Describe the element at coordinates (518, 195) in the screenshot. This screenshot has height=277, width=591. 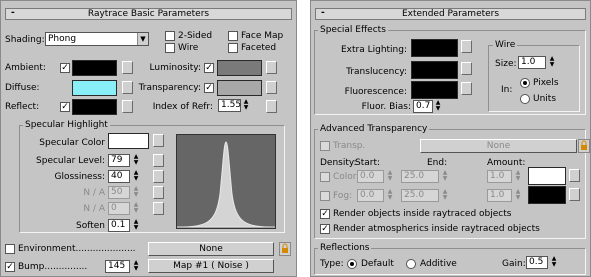
I see `fog-amount-spinner: ▲ ▼` at that location.